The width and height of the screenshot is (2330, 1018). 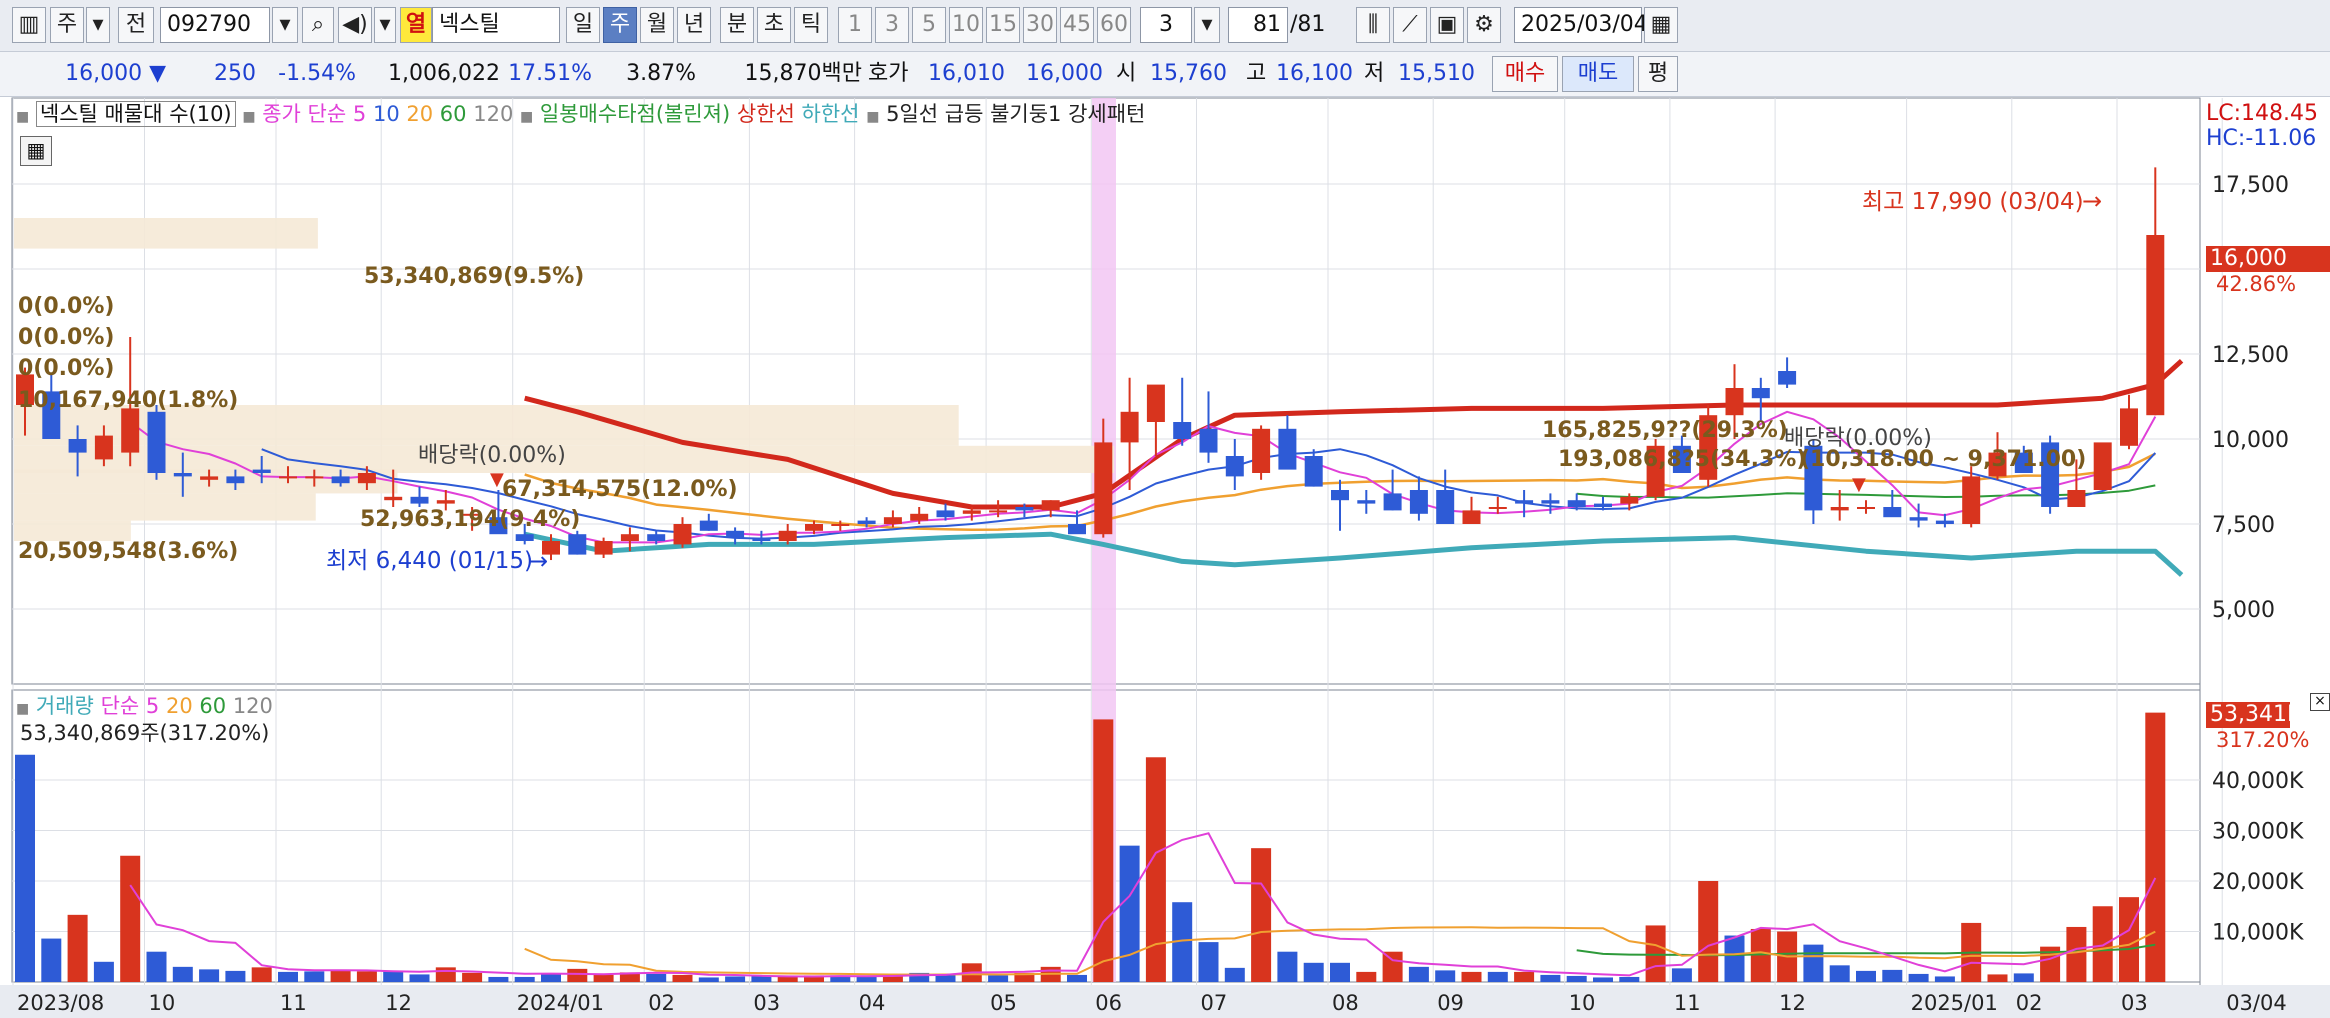 I want to click on legend-bollinger: 일봉매수타점(볼린져), so click(x=635, y=114).